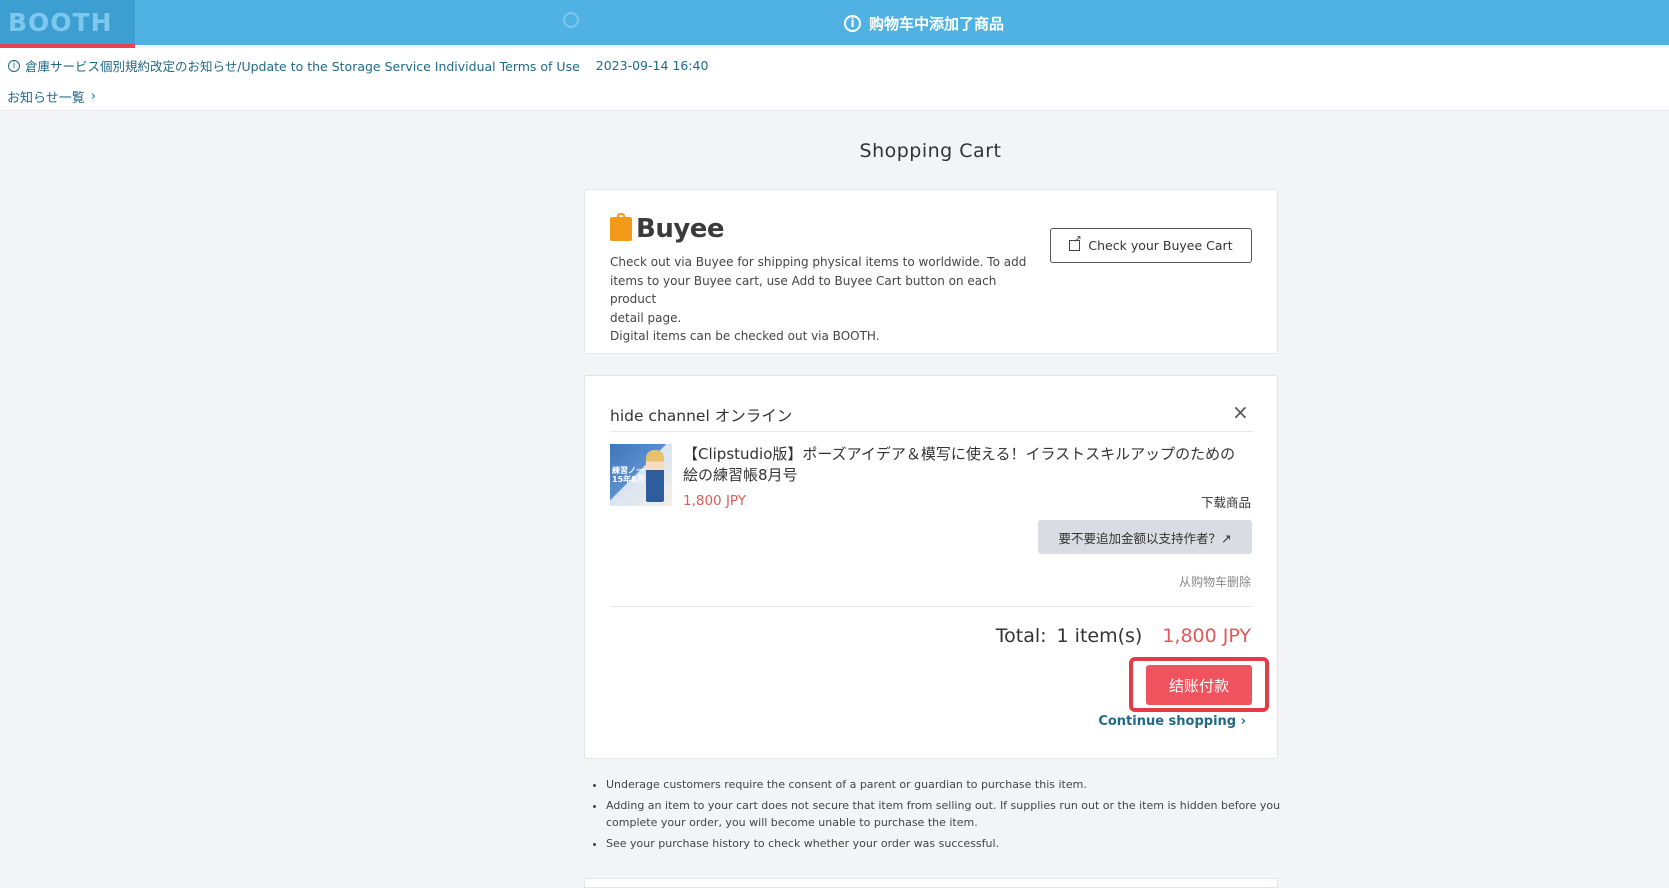  What do you see at coordinates (930, 151) in the screenshot?
I see `page-title: Shopping Cart` at bounding box center [930, 151].